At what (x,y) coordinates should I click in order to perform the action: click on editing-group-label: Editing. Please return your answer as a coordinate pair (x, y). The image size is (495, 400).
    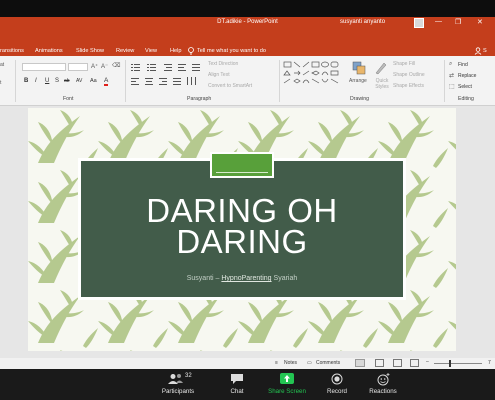
    Looking at the image, I should click on (466, 99).